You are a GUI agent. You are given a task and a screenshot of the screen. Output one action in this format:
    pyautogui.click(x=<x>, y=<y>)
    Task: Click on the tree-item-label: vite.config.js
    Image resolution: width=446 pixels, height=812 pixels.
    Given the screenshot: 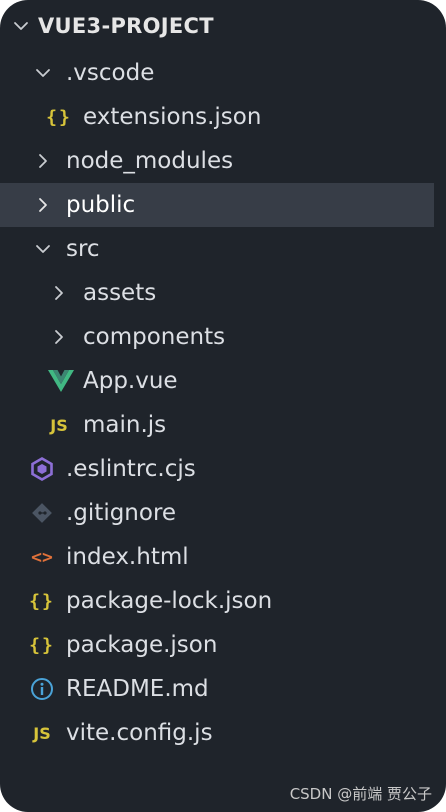 What is the action you would take?
    pyautogui.click(x=139, y=733)
    